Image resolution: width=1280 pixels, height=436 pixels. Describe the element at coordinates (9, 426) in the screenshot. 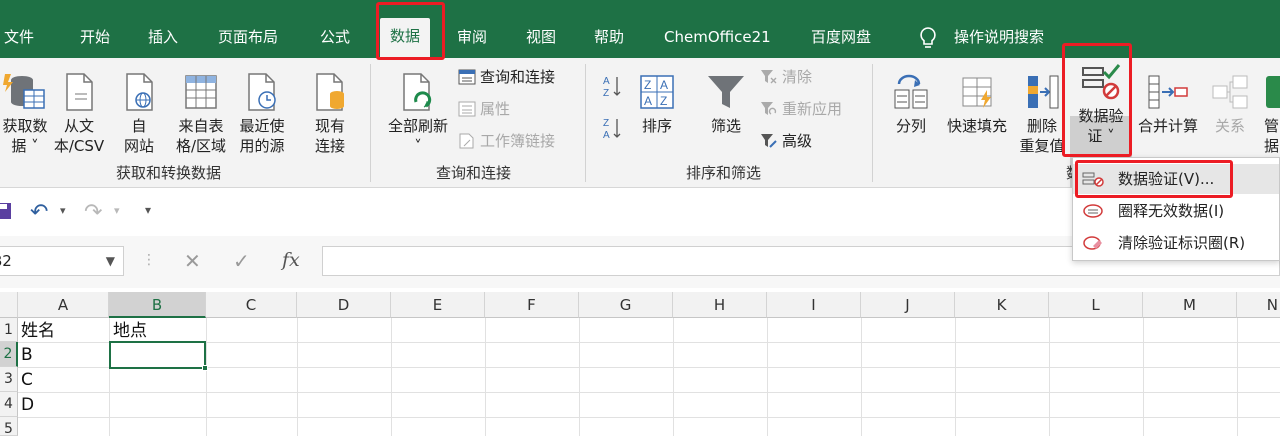

I see `row-header-5: 5` at that location.